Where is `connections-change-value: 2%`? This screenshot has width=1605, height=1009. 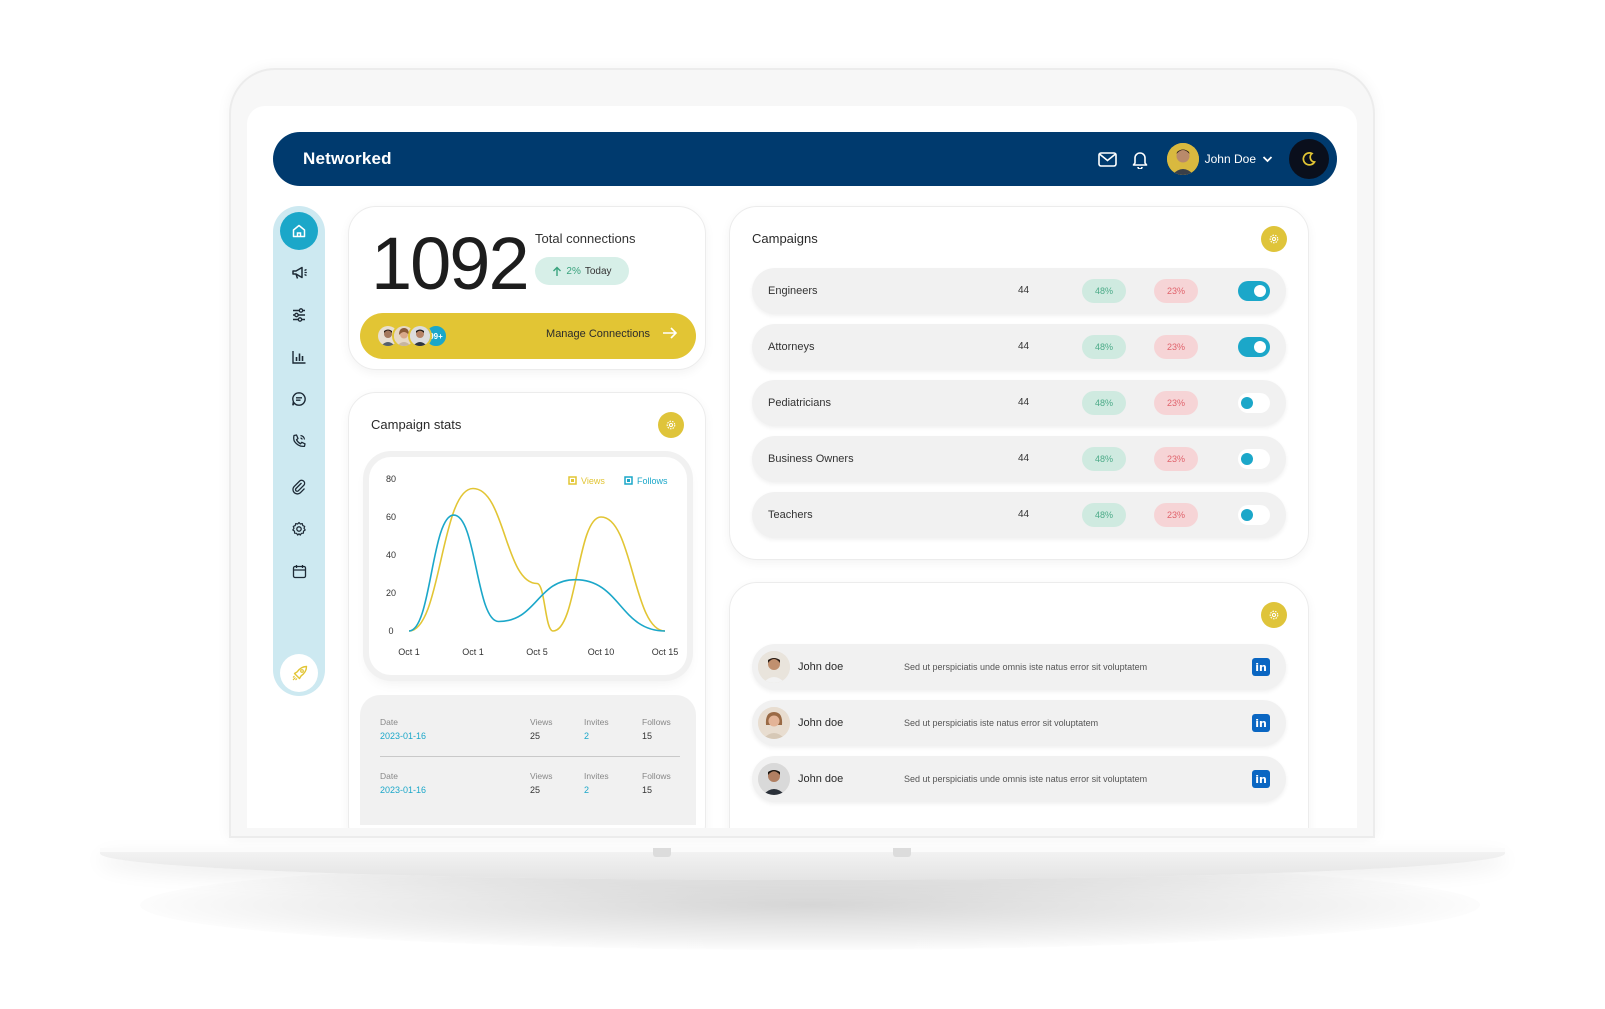 connections-change-value: 2% is located at coordinates (573, 271).